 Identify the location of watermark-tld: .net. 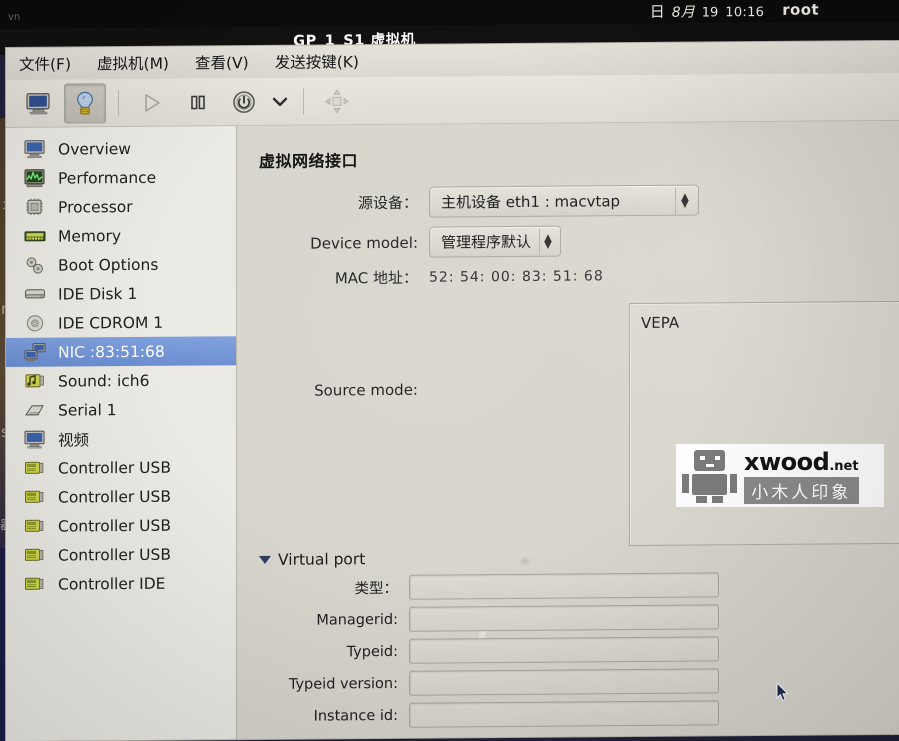
(844, 466).